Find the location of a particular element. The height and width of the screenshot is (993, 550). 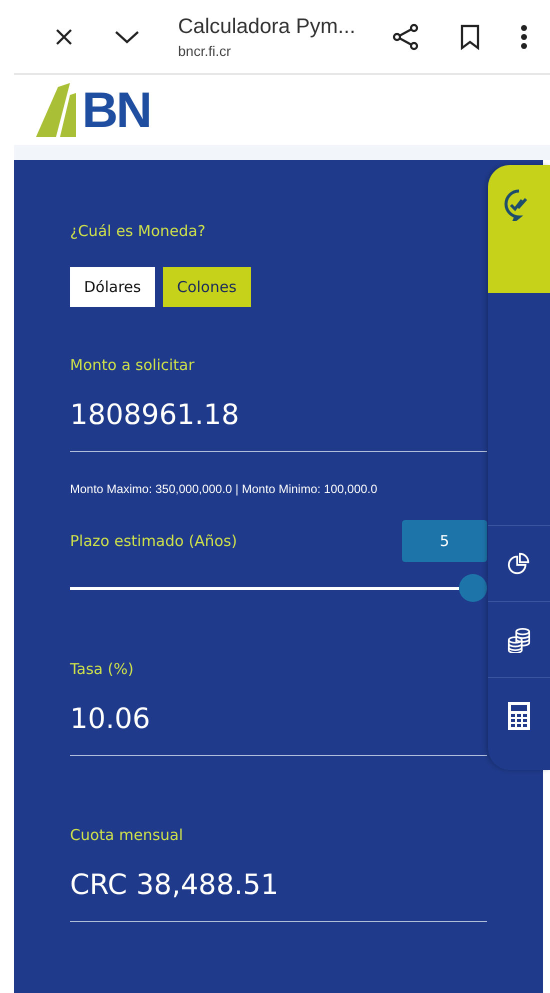

amount-limits-note: Monto Maximo: 350,000,000.0 | Monto Minimo: 100,000.0 is located at coordinates (224, 489).